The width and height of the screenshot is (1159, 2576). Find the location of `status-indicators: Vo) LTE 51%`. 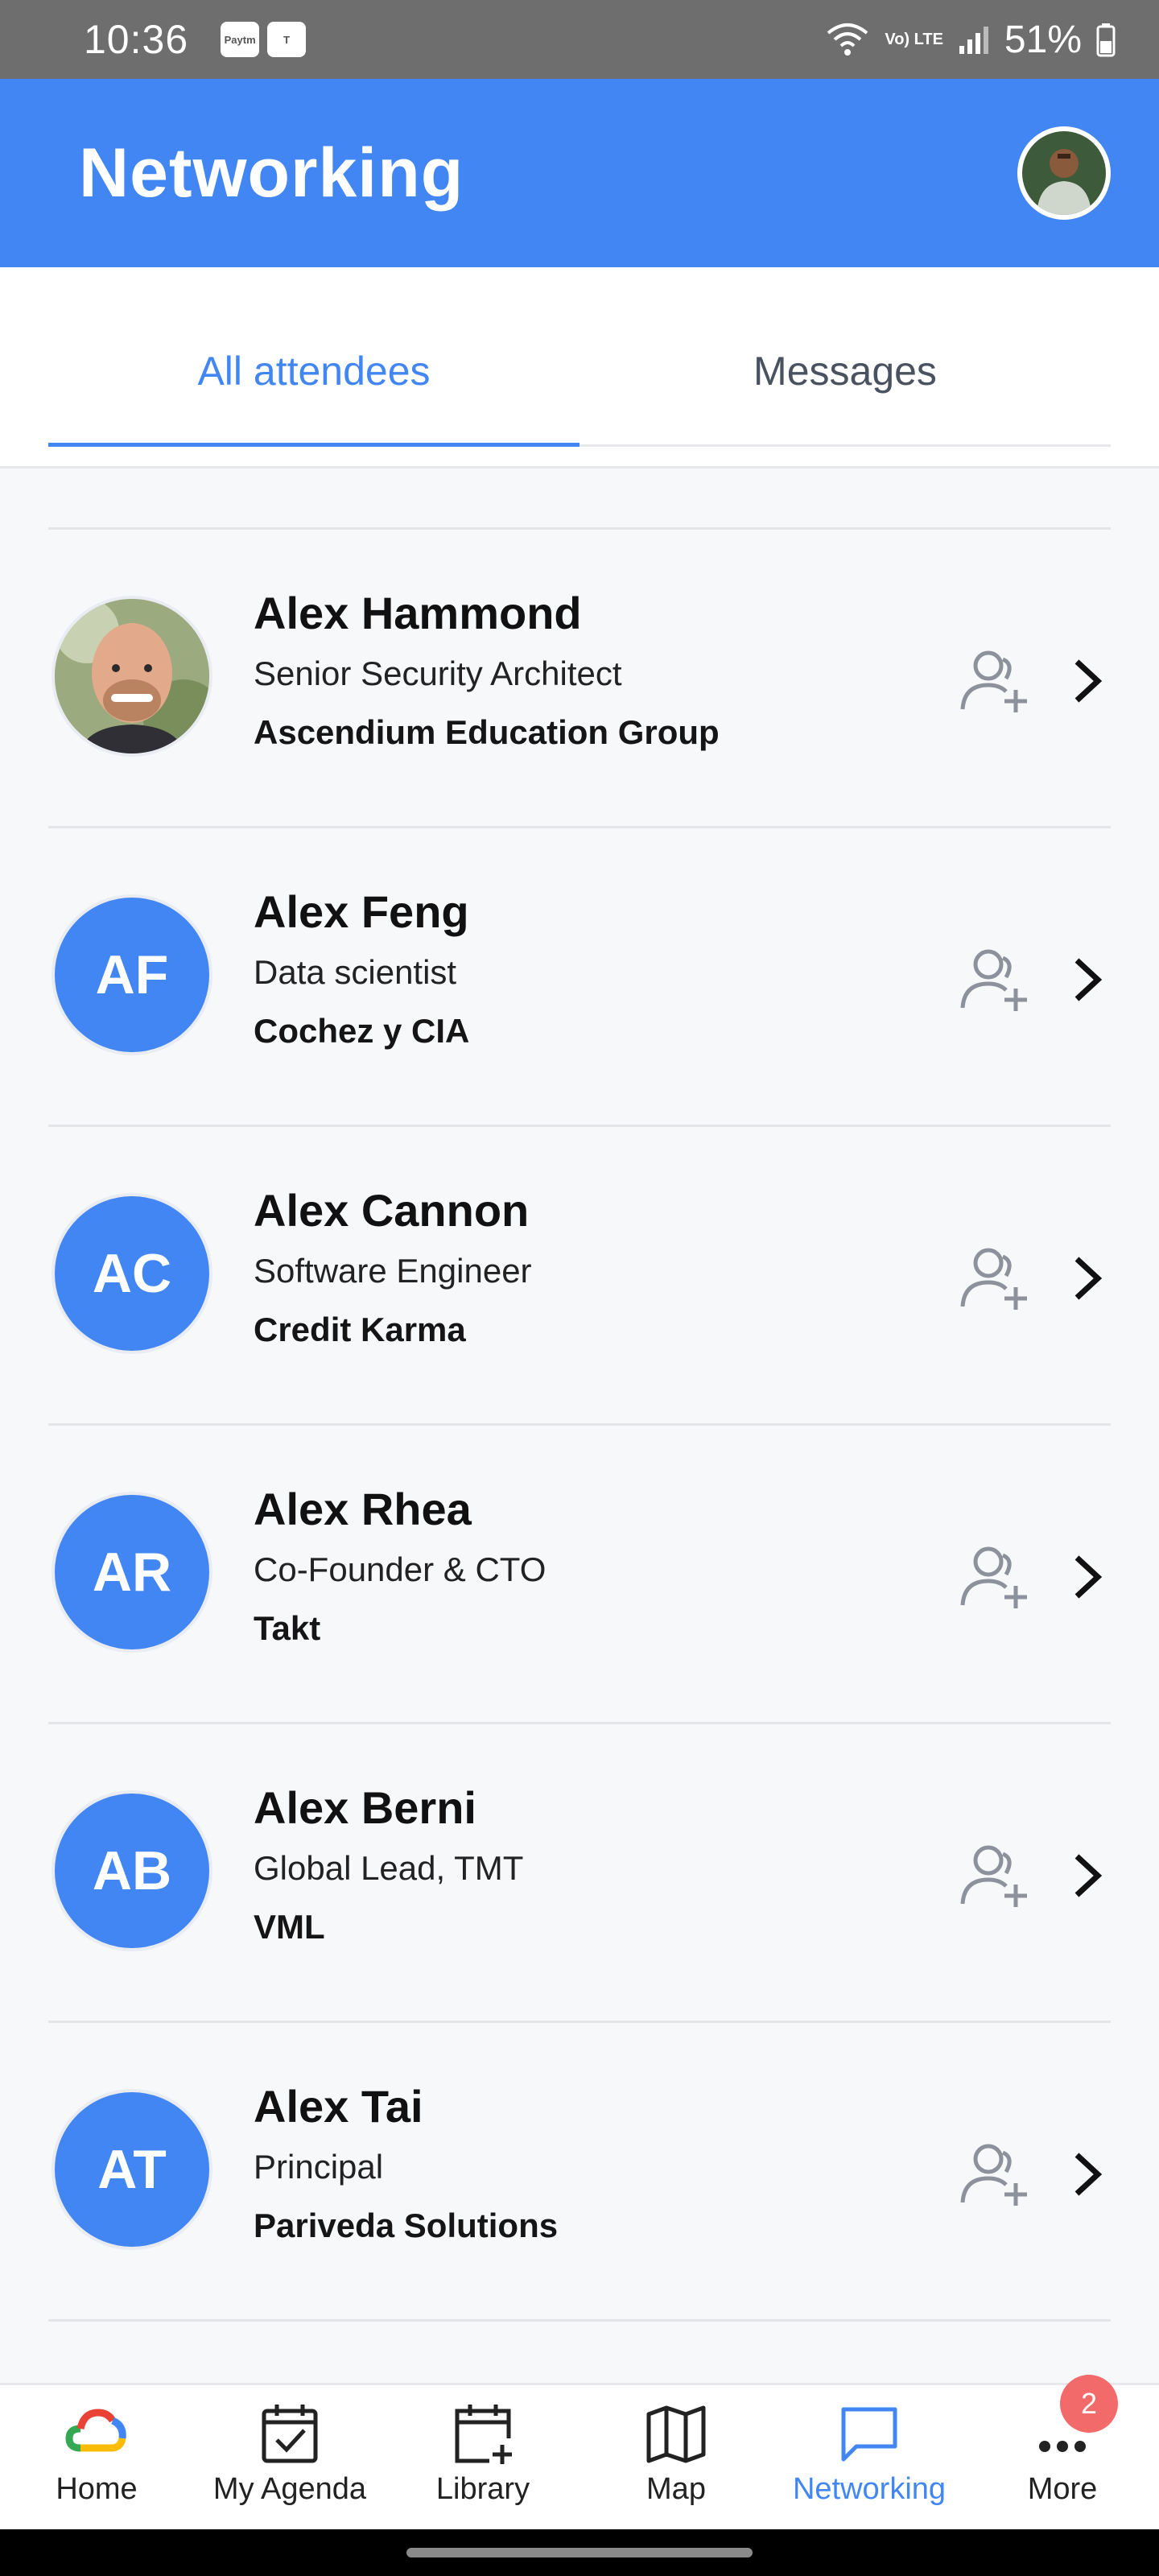

status-indicators: Vo) LTE 51% is located at coordinates (970, 40).